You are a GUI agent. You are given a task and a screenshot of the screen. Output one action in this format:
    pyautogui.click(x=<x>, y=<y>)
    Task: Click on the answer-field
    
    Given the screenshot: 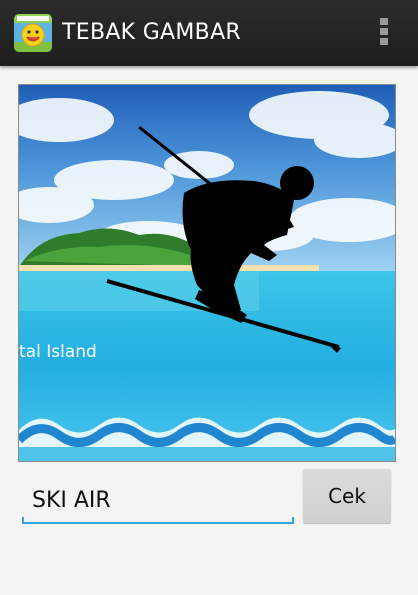 What is the action you would take?
    pyautogui.click(x=158, y=502)
    